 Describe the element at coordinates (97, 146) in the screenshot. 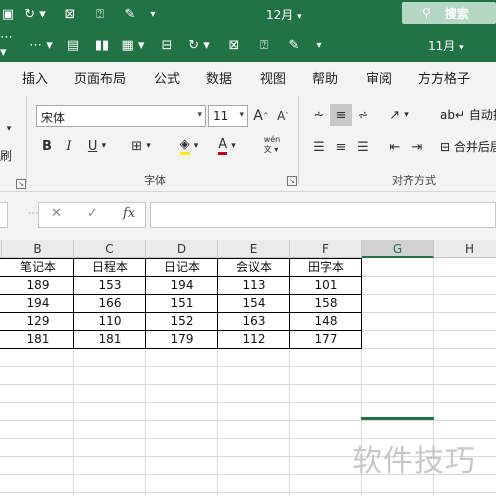

I see `underline-button: U ▾` at that location.